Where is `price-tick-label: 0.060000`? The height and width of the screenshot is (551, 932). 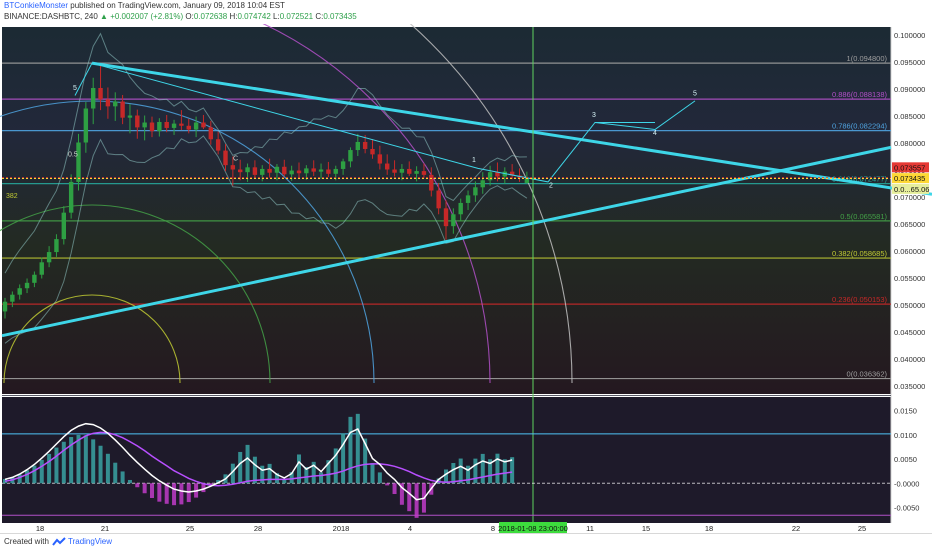
price-tick-label: 0.060000 is located at coordinates (909, 251).